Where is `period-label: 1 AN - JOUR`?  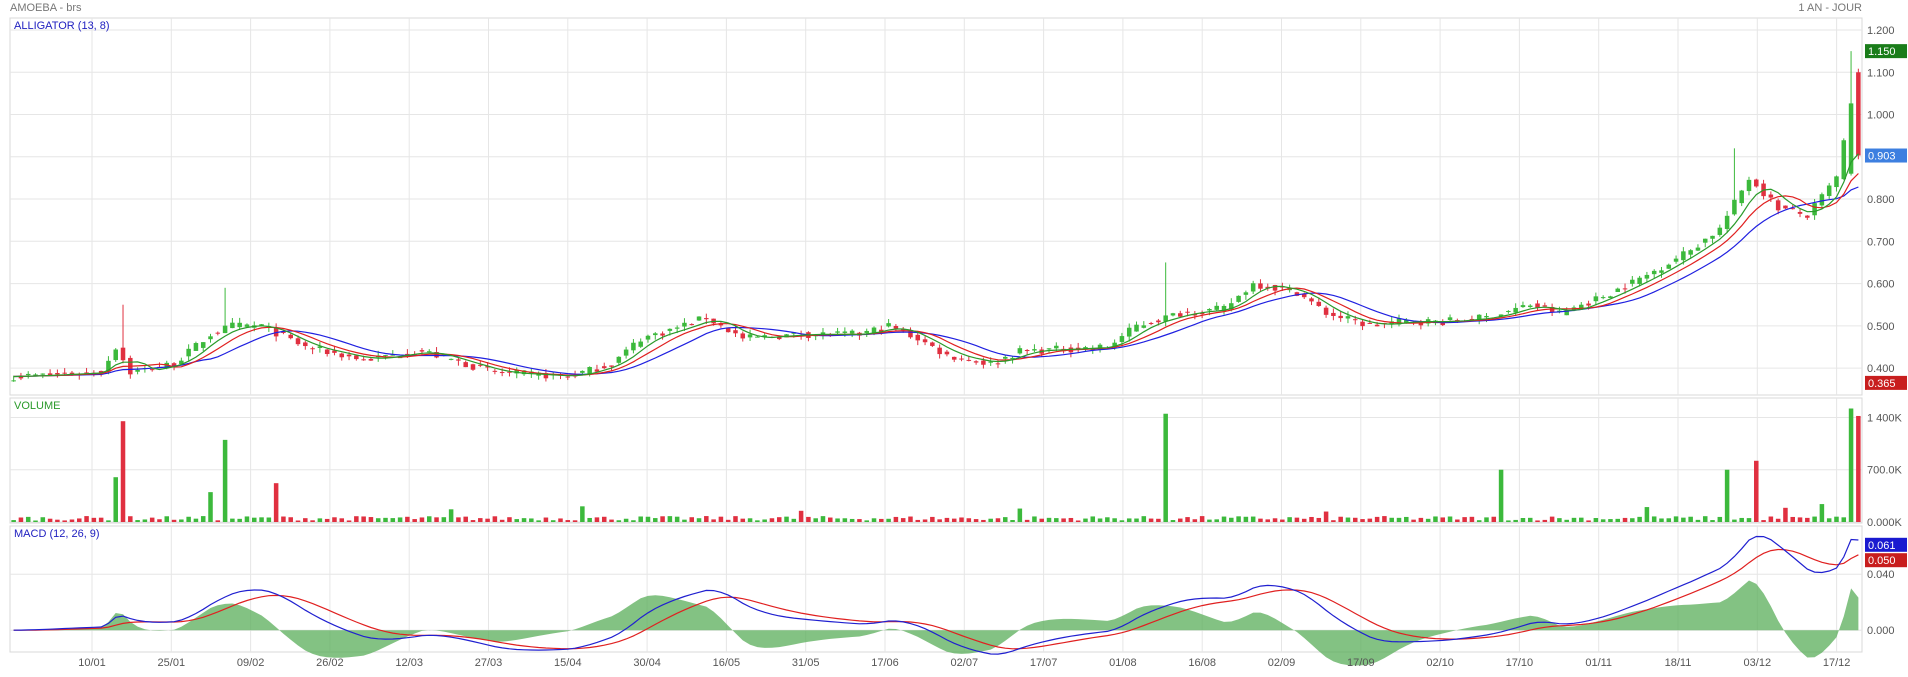
period-label: 1 AN - JOUR is located at coordinates (1830, 8).